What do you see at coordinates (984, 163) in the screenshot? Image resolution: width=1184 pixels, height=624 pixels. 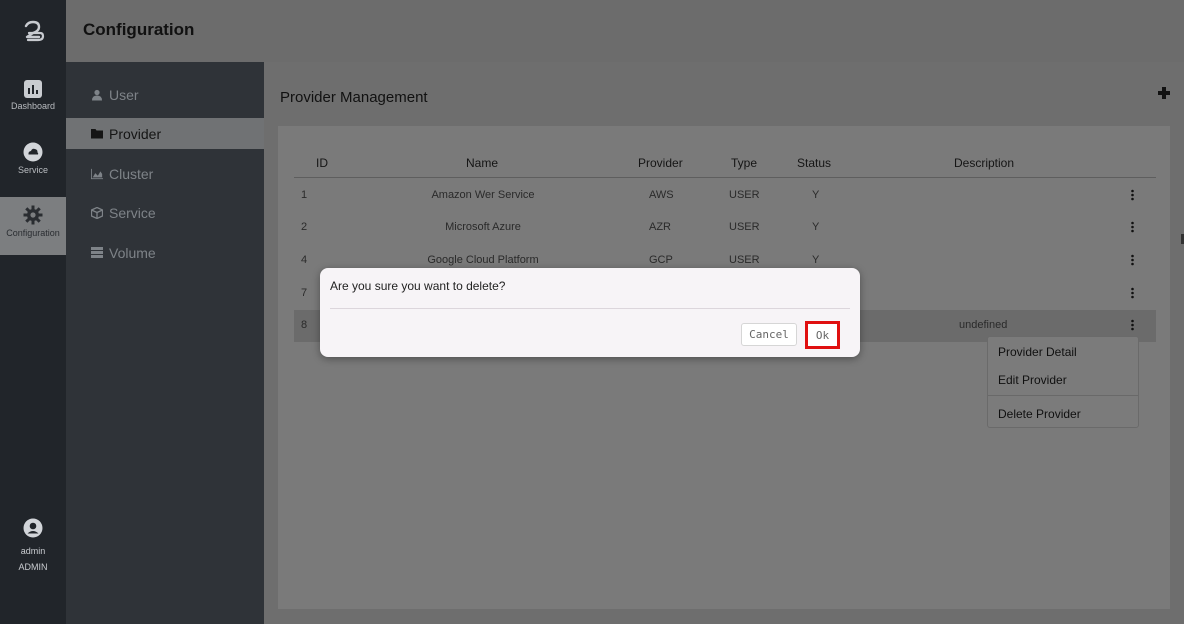 I see `column-header-description: Description` at bounding box center [984, 163].